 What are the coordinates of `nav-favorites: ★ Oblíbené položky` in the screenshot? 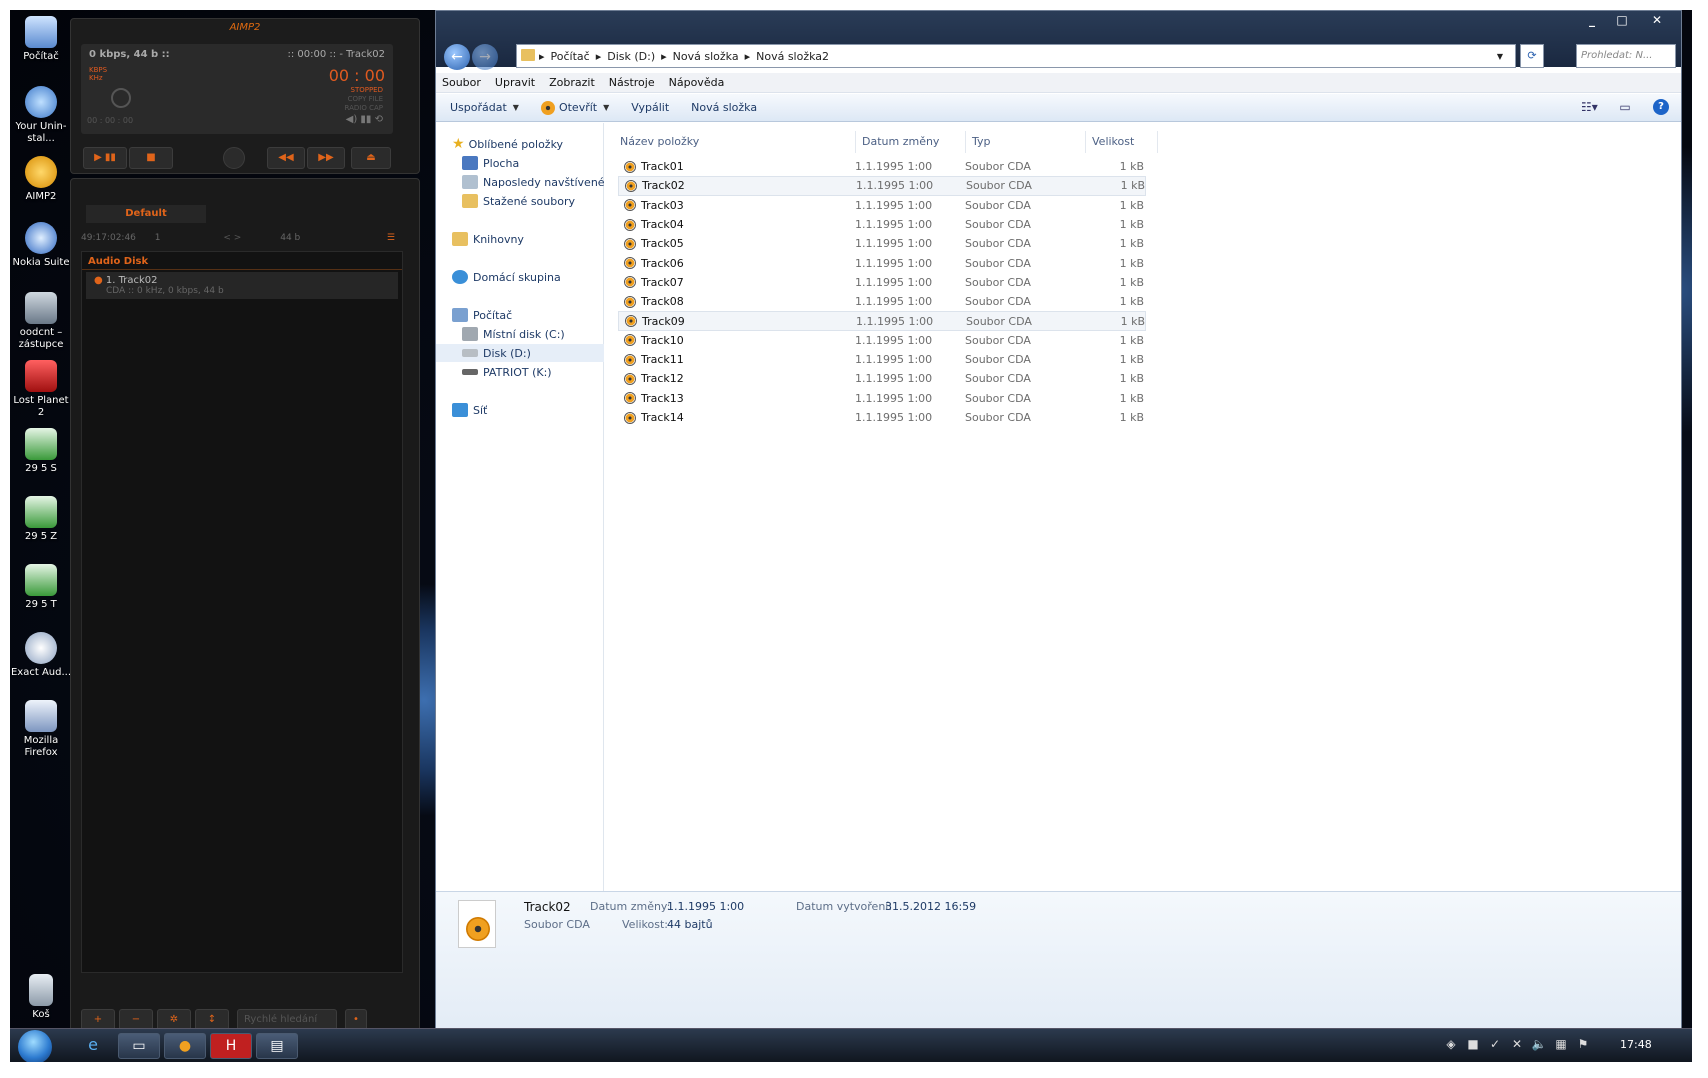 It's located at (536, 144).